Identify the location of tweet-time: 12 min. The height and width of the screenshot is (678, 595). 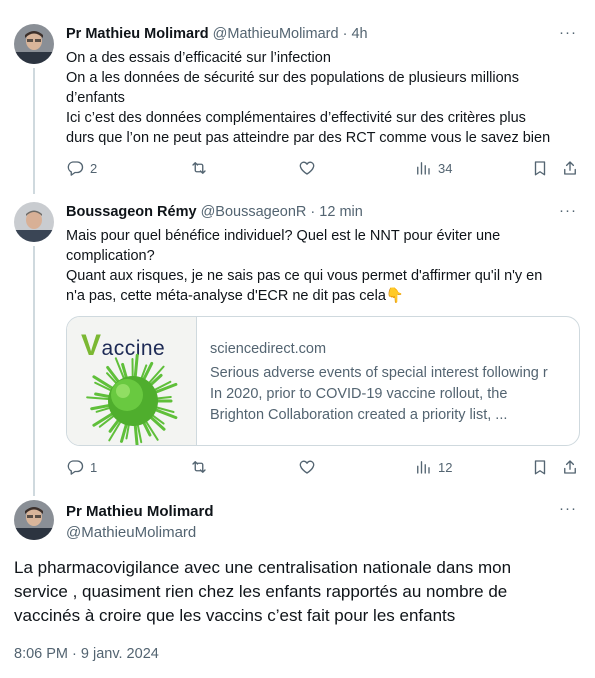
(341, 212).